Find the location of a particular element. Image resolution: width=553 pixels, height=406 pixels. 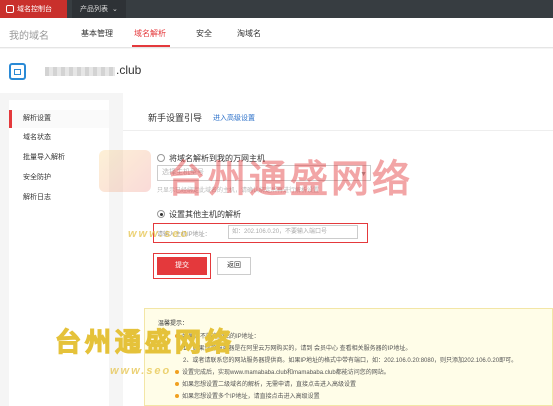

page-title: 新手设置引导 is located at coordinates (175, 118).